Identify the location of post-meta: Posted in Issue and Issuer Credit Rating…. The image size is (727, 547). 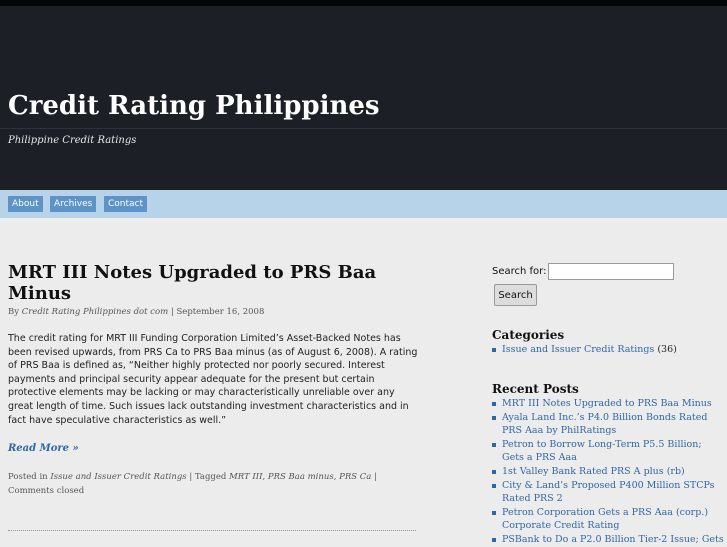
(192, 484).